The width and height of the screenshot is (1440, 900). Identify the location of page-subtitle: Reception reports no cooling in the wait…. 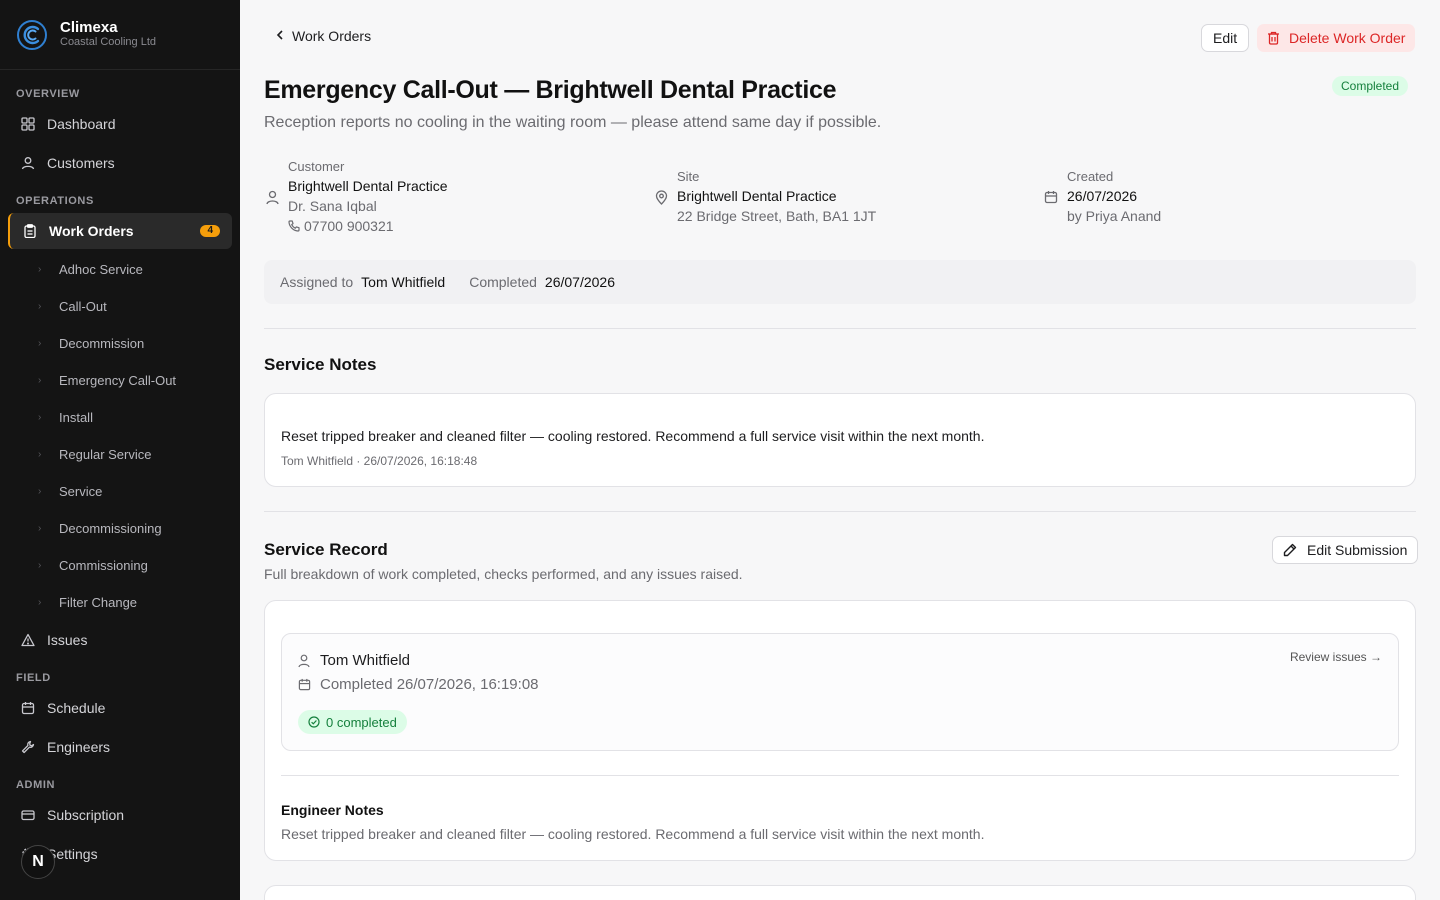
(573, 122).